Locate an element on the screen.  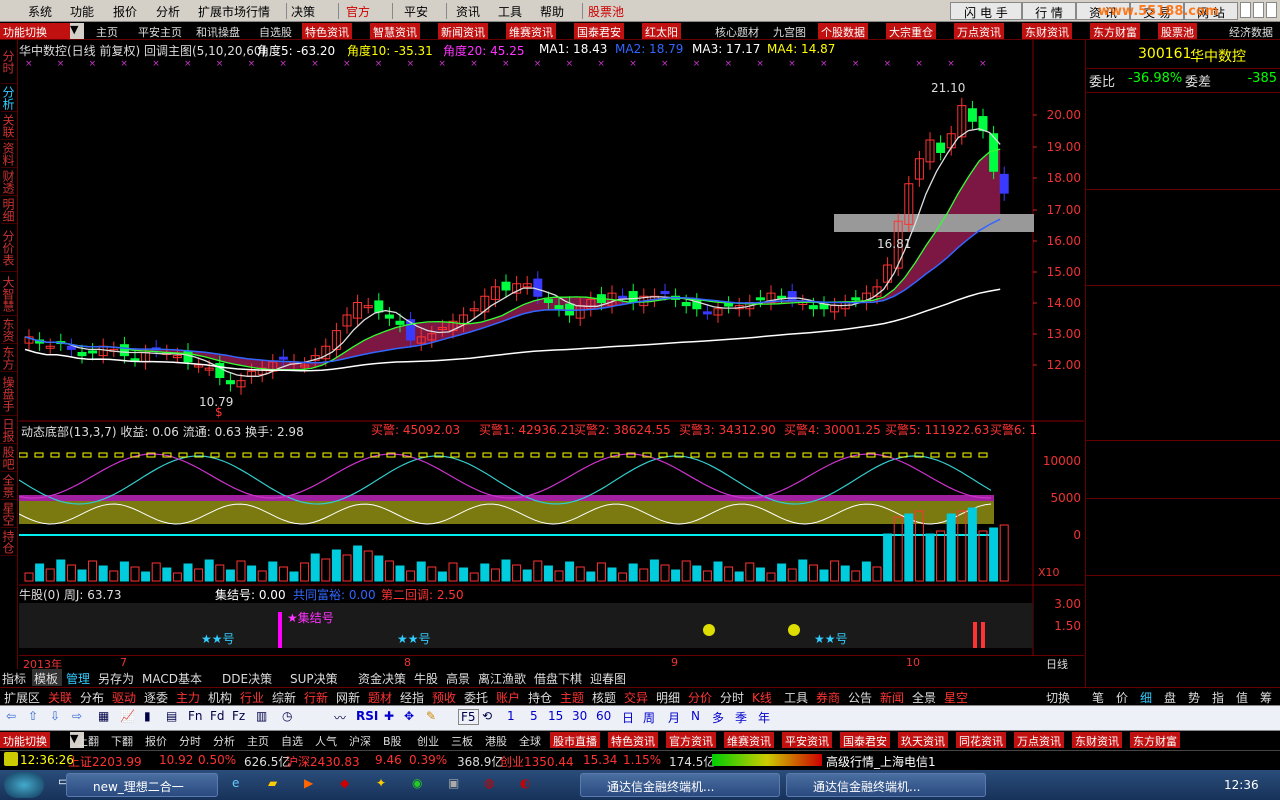
function-tab-20: 明细 is located at coordinates (668, 696).